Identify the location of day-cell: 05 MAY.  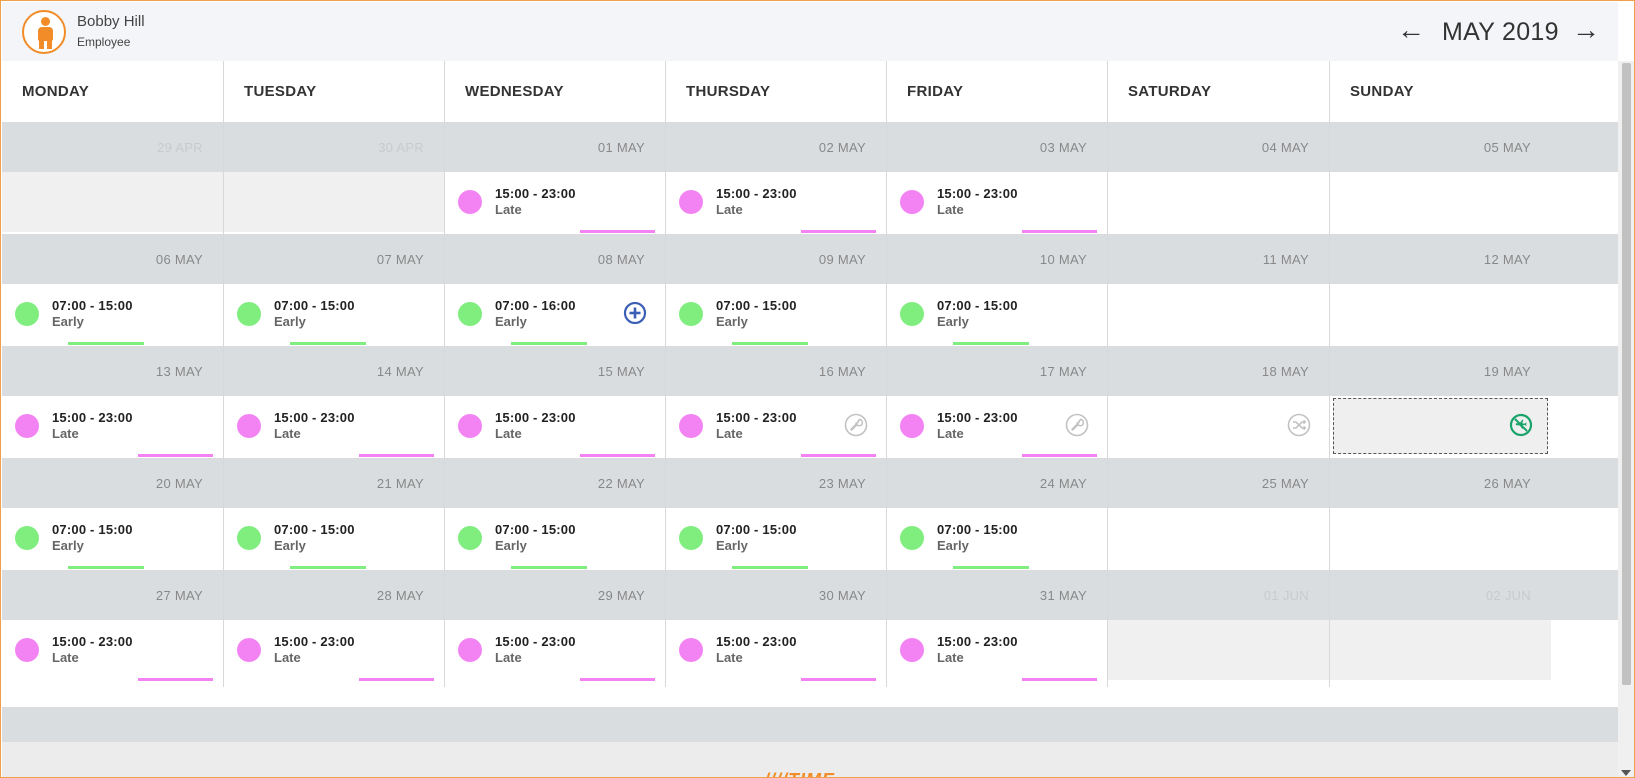
(1440, 180).